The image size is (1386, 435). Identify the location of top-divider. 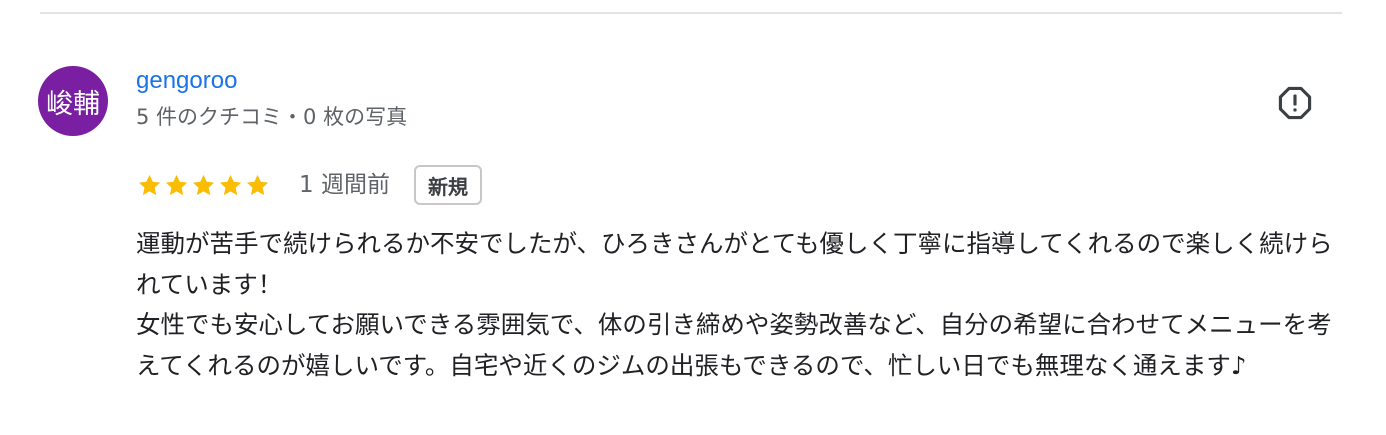
(691, 13).